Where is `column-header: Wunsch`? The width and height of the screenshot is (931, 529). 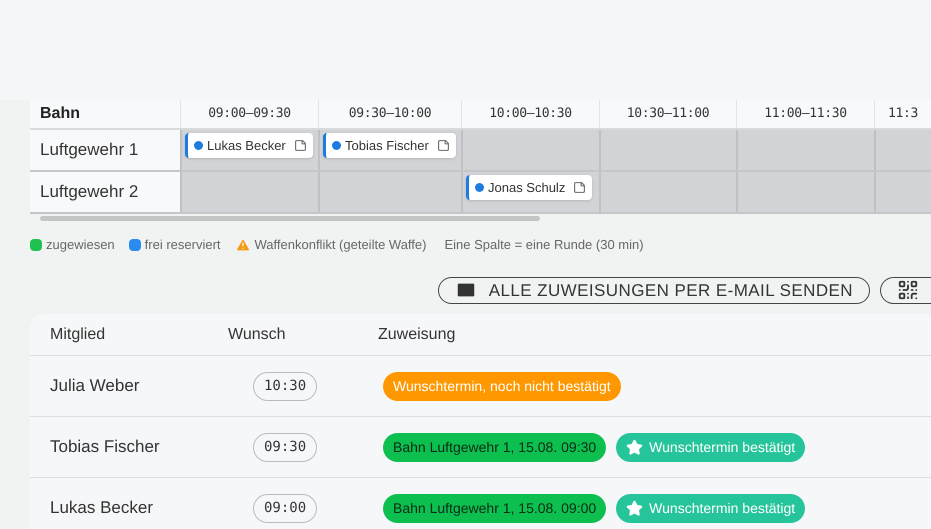
column-header: Wunsch is located at coordinates (257, 334).